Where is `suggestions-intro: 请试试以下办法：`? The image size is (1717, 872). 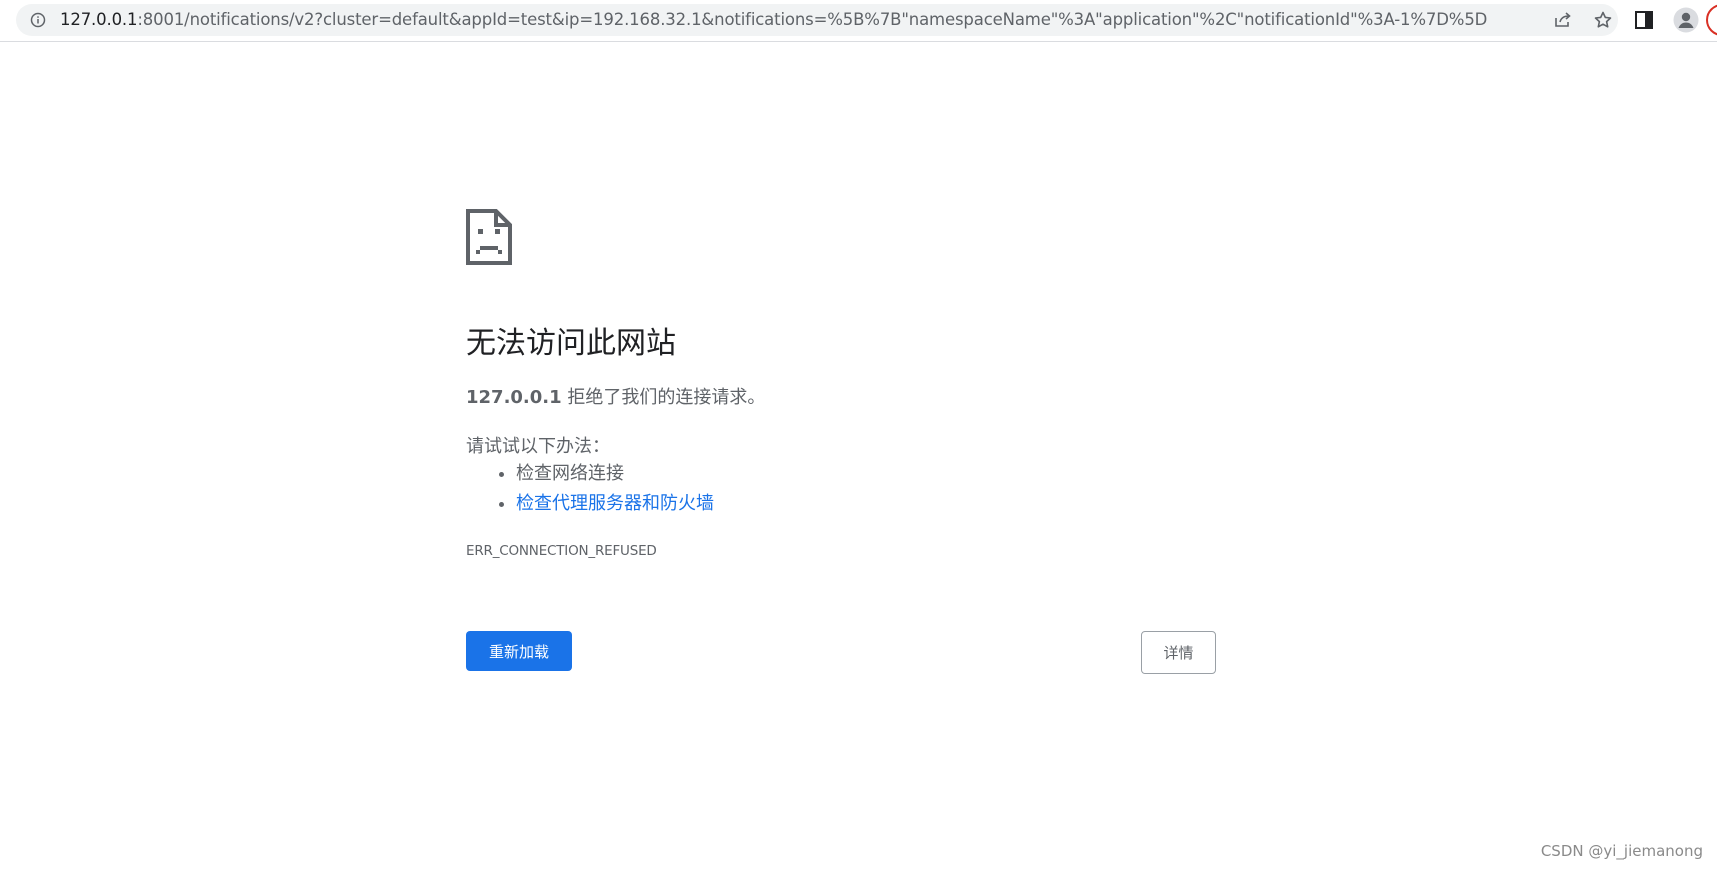 suggestions-intro: 请试试以下办法： is located at coordinates (538, 446).